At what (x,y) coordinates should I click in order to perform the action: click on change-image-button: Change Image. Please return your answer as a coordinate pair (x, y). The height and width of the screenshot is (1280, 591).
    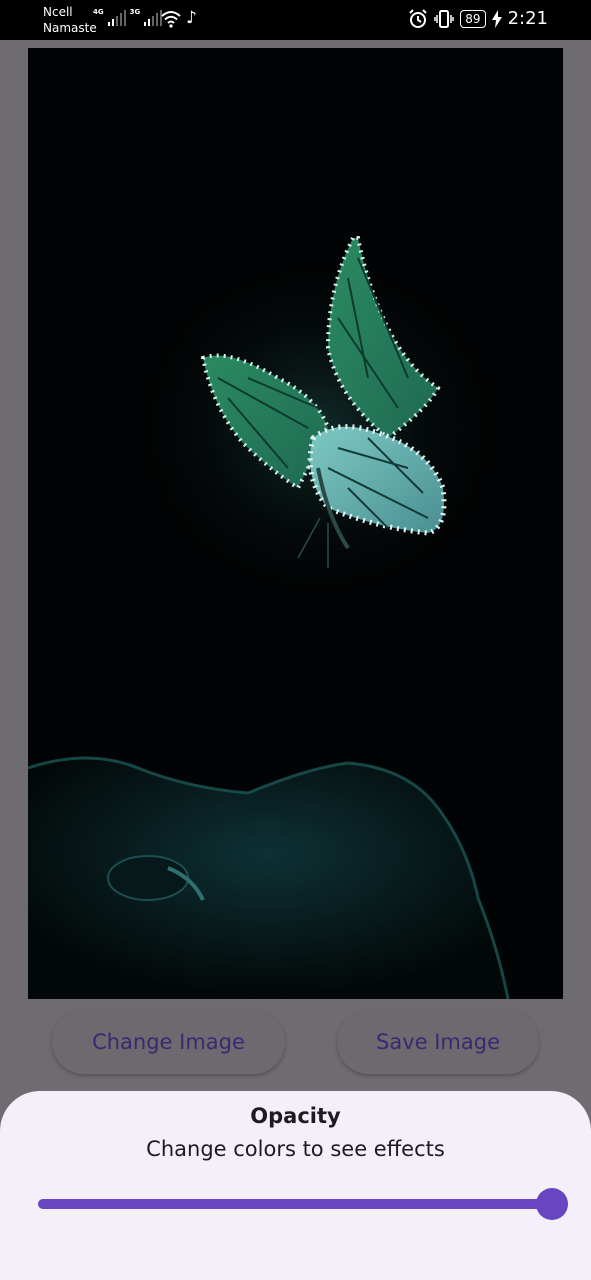
    Looking at the image, I should click on (168, 1042).